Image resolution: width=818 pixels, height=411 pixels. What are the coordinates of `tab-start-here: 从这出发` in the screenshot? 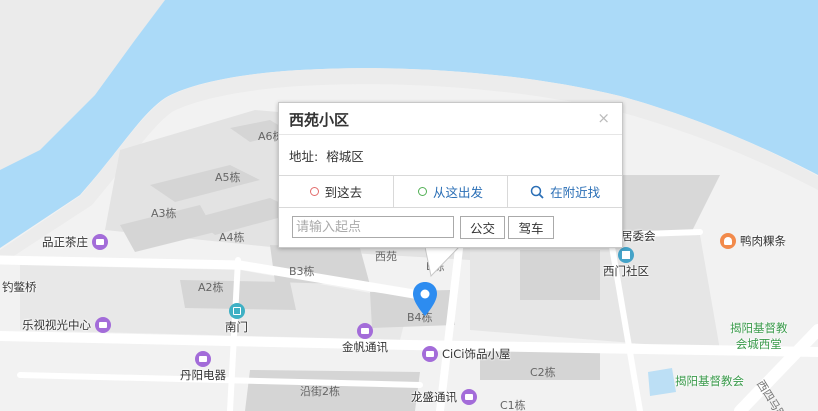 It's located at (451, 191).